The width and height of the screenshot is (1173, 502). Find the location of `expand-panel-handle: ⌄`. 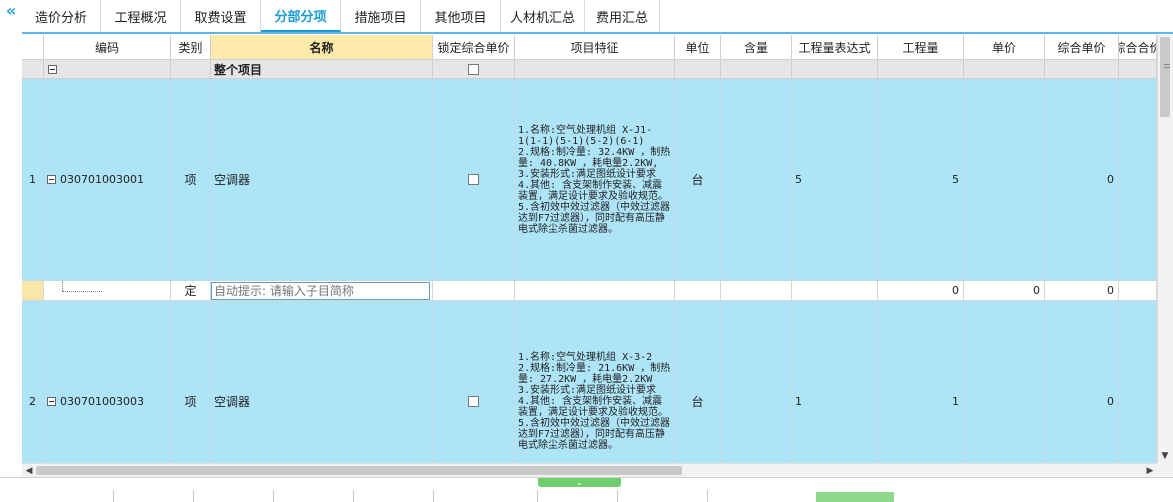

expand-panel-handle: ⌄ is located at coordinates (579, 482).